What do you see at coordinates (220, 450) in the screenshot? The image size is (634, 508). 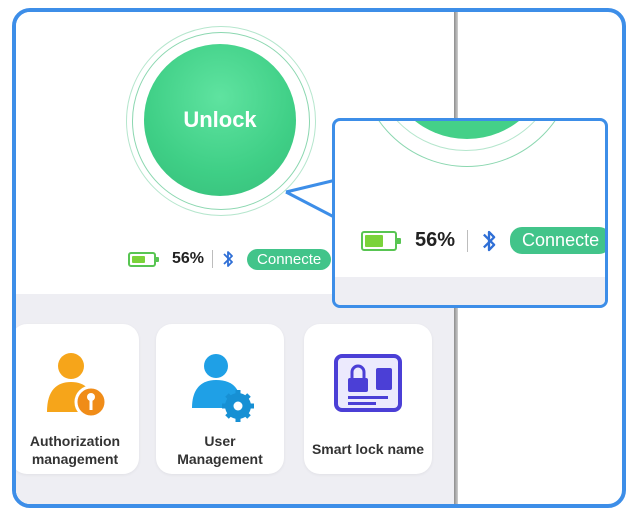 I see `tile-label: User Management` at bounding box center [220, 450].